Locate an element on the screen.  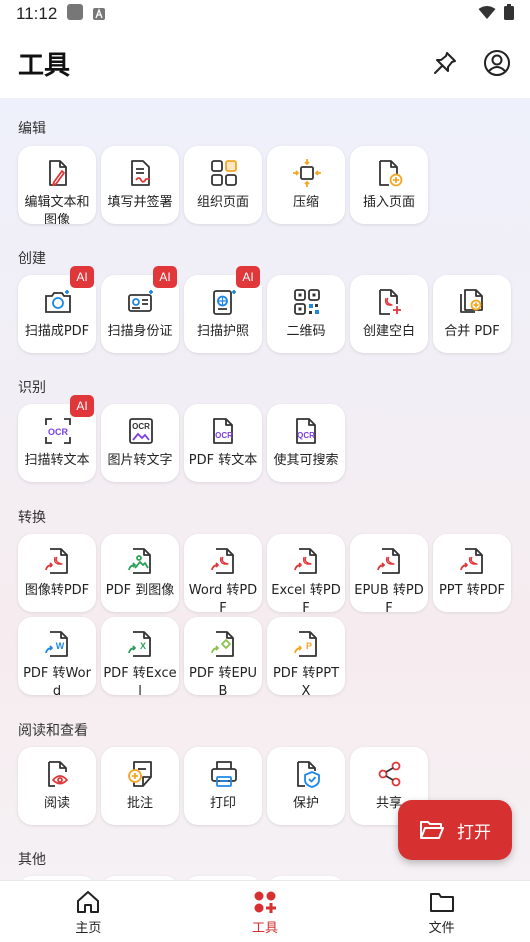
tool-label: 图片转文字 is located at coordinates (140, 460).